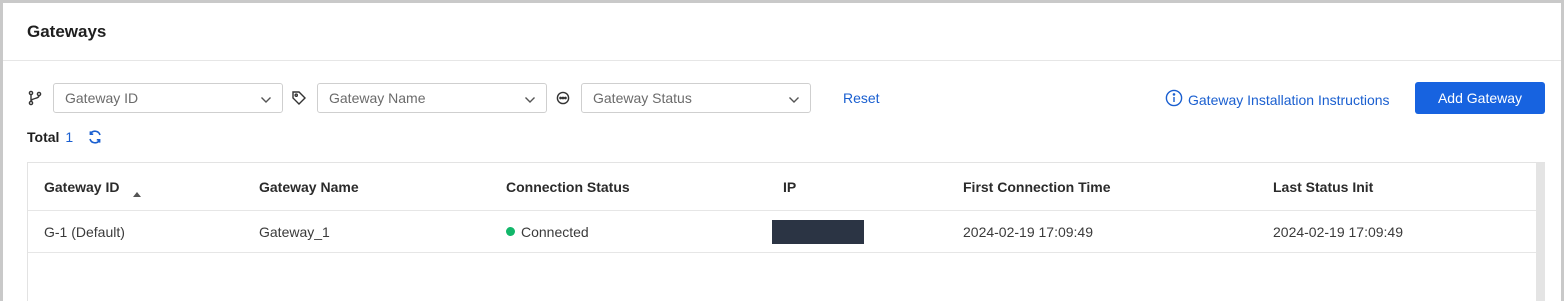 This screenshot has height=301, width=1564. I want to click on gateway-name-placeholder: Gateway Name, so click(377, 98).